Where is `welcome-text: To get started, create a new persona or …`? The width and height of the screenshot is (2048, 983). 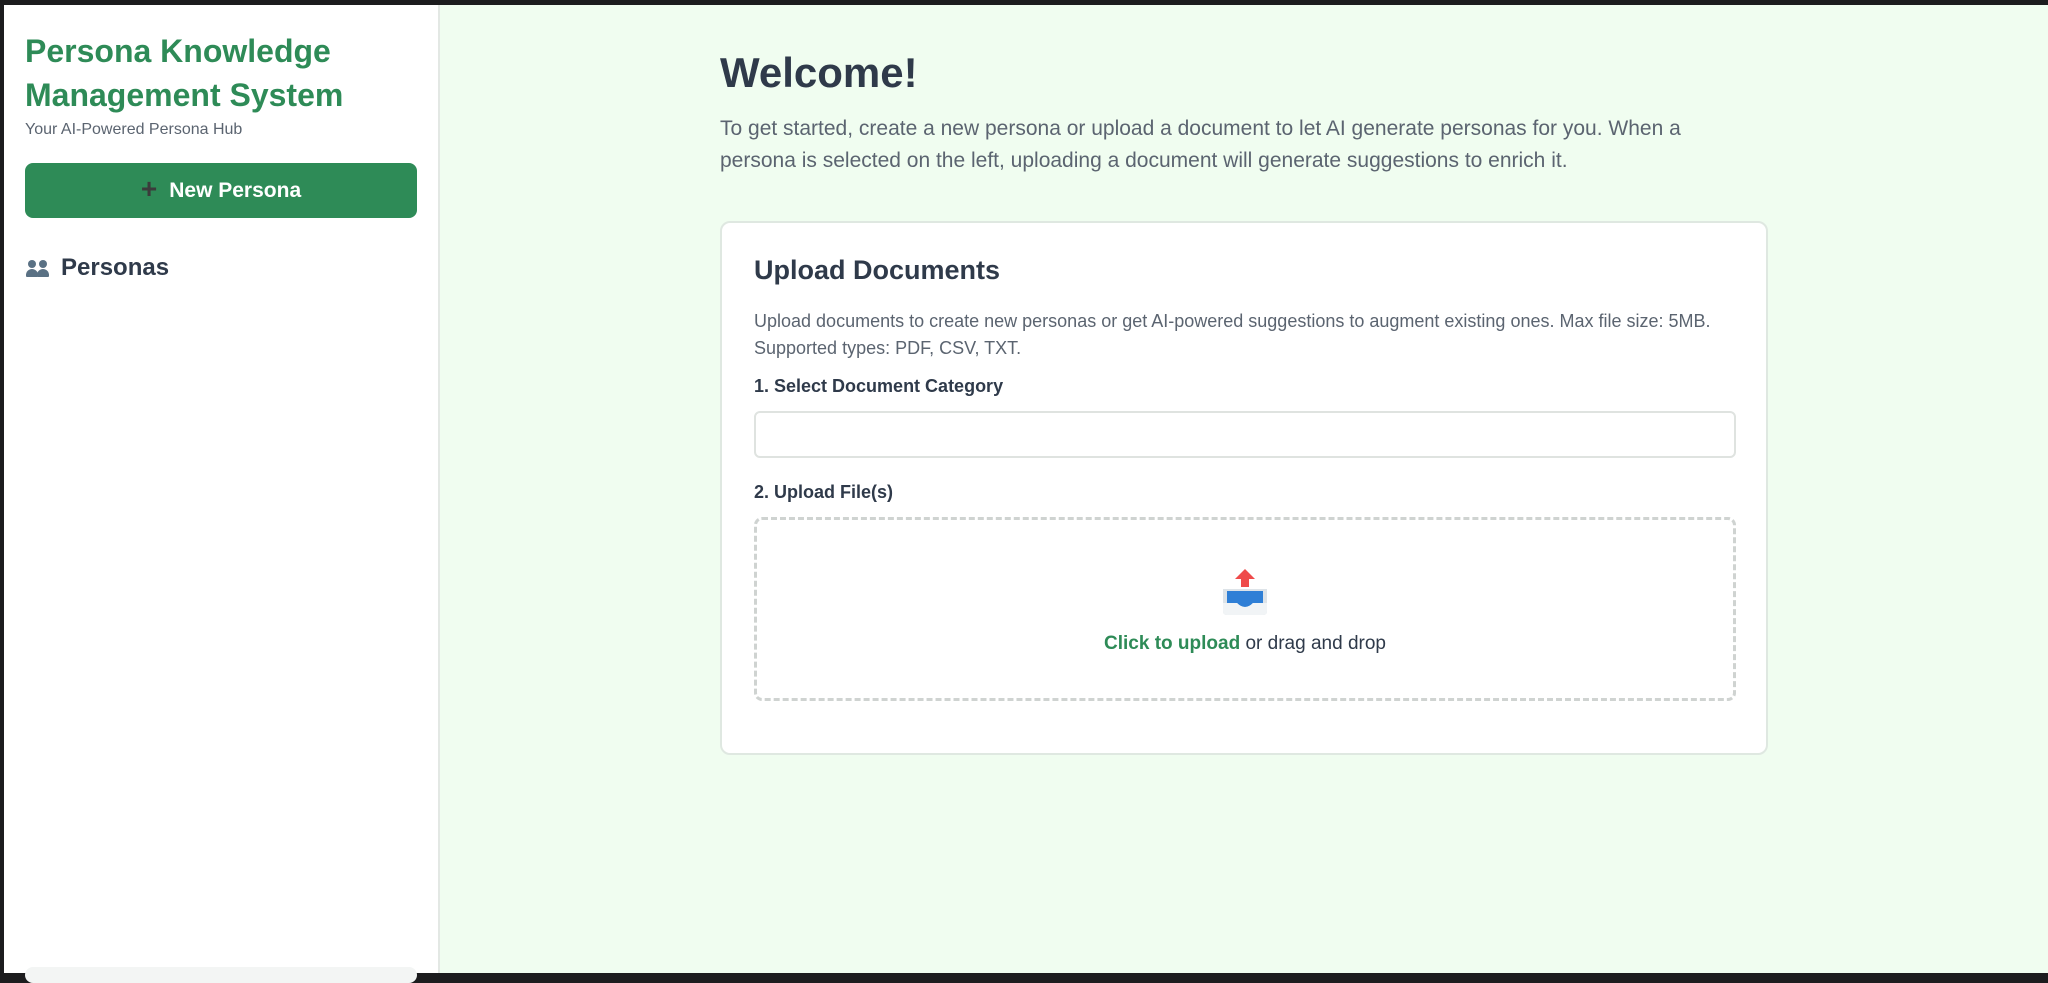 welcome-text: To get started, create a new persona or … is located at coordinates (1200, 144).